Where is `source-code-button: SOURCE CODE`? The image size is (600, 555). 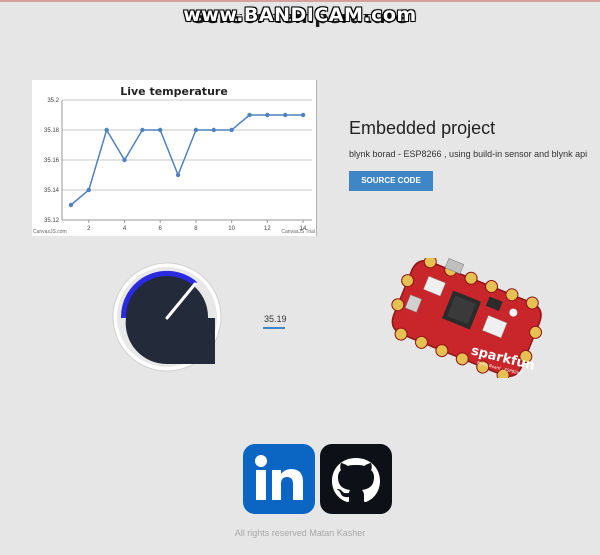 source-code-button: SOURCE CODE is located at coordinates (391, 181).